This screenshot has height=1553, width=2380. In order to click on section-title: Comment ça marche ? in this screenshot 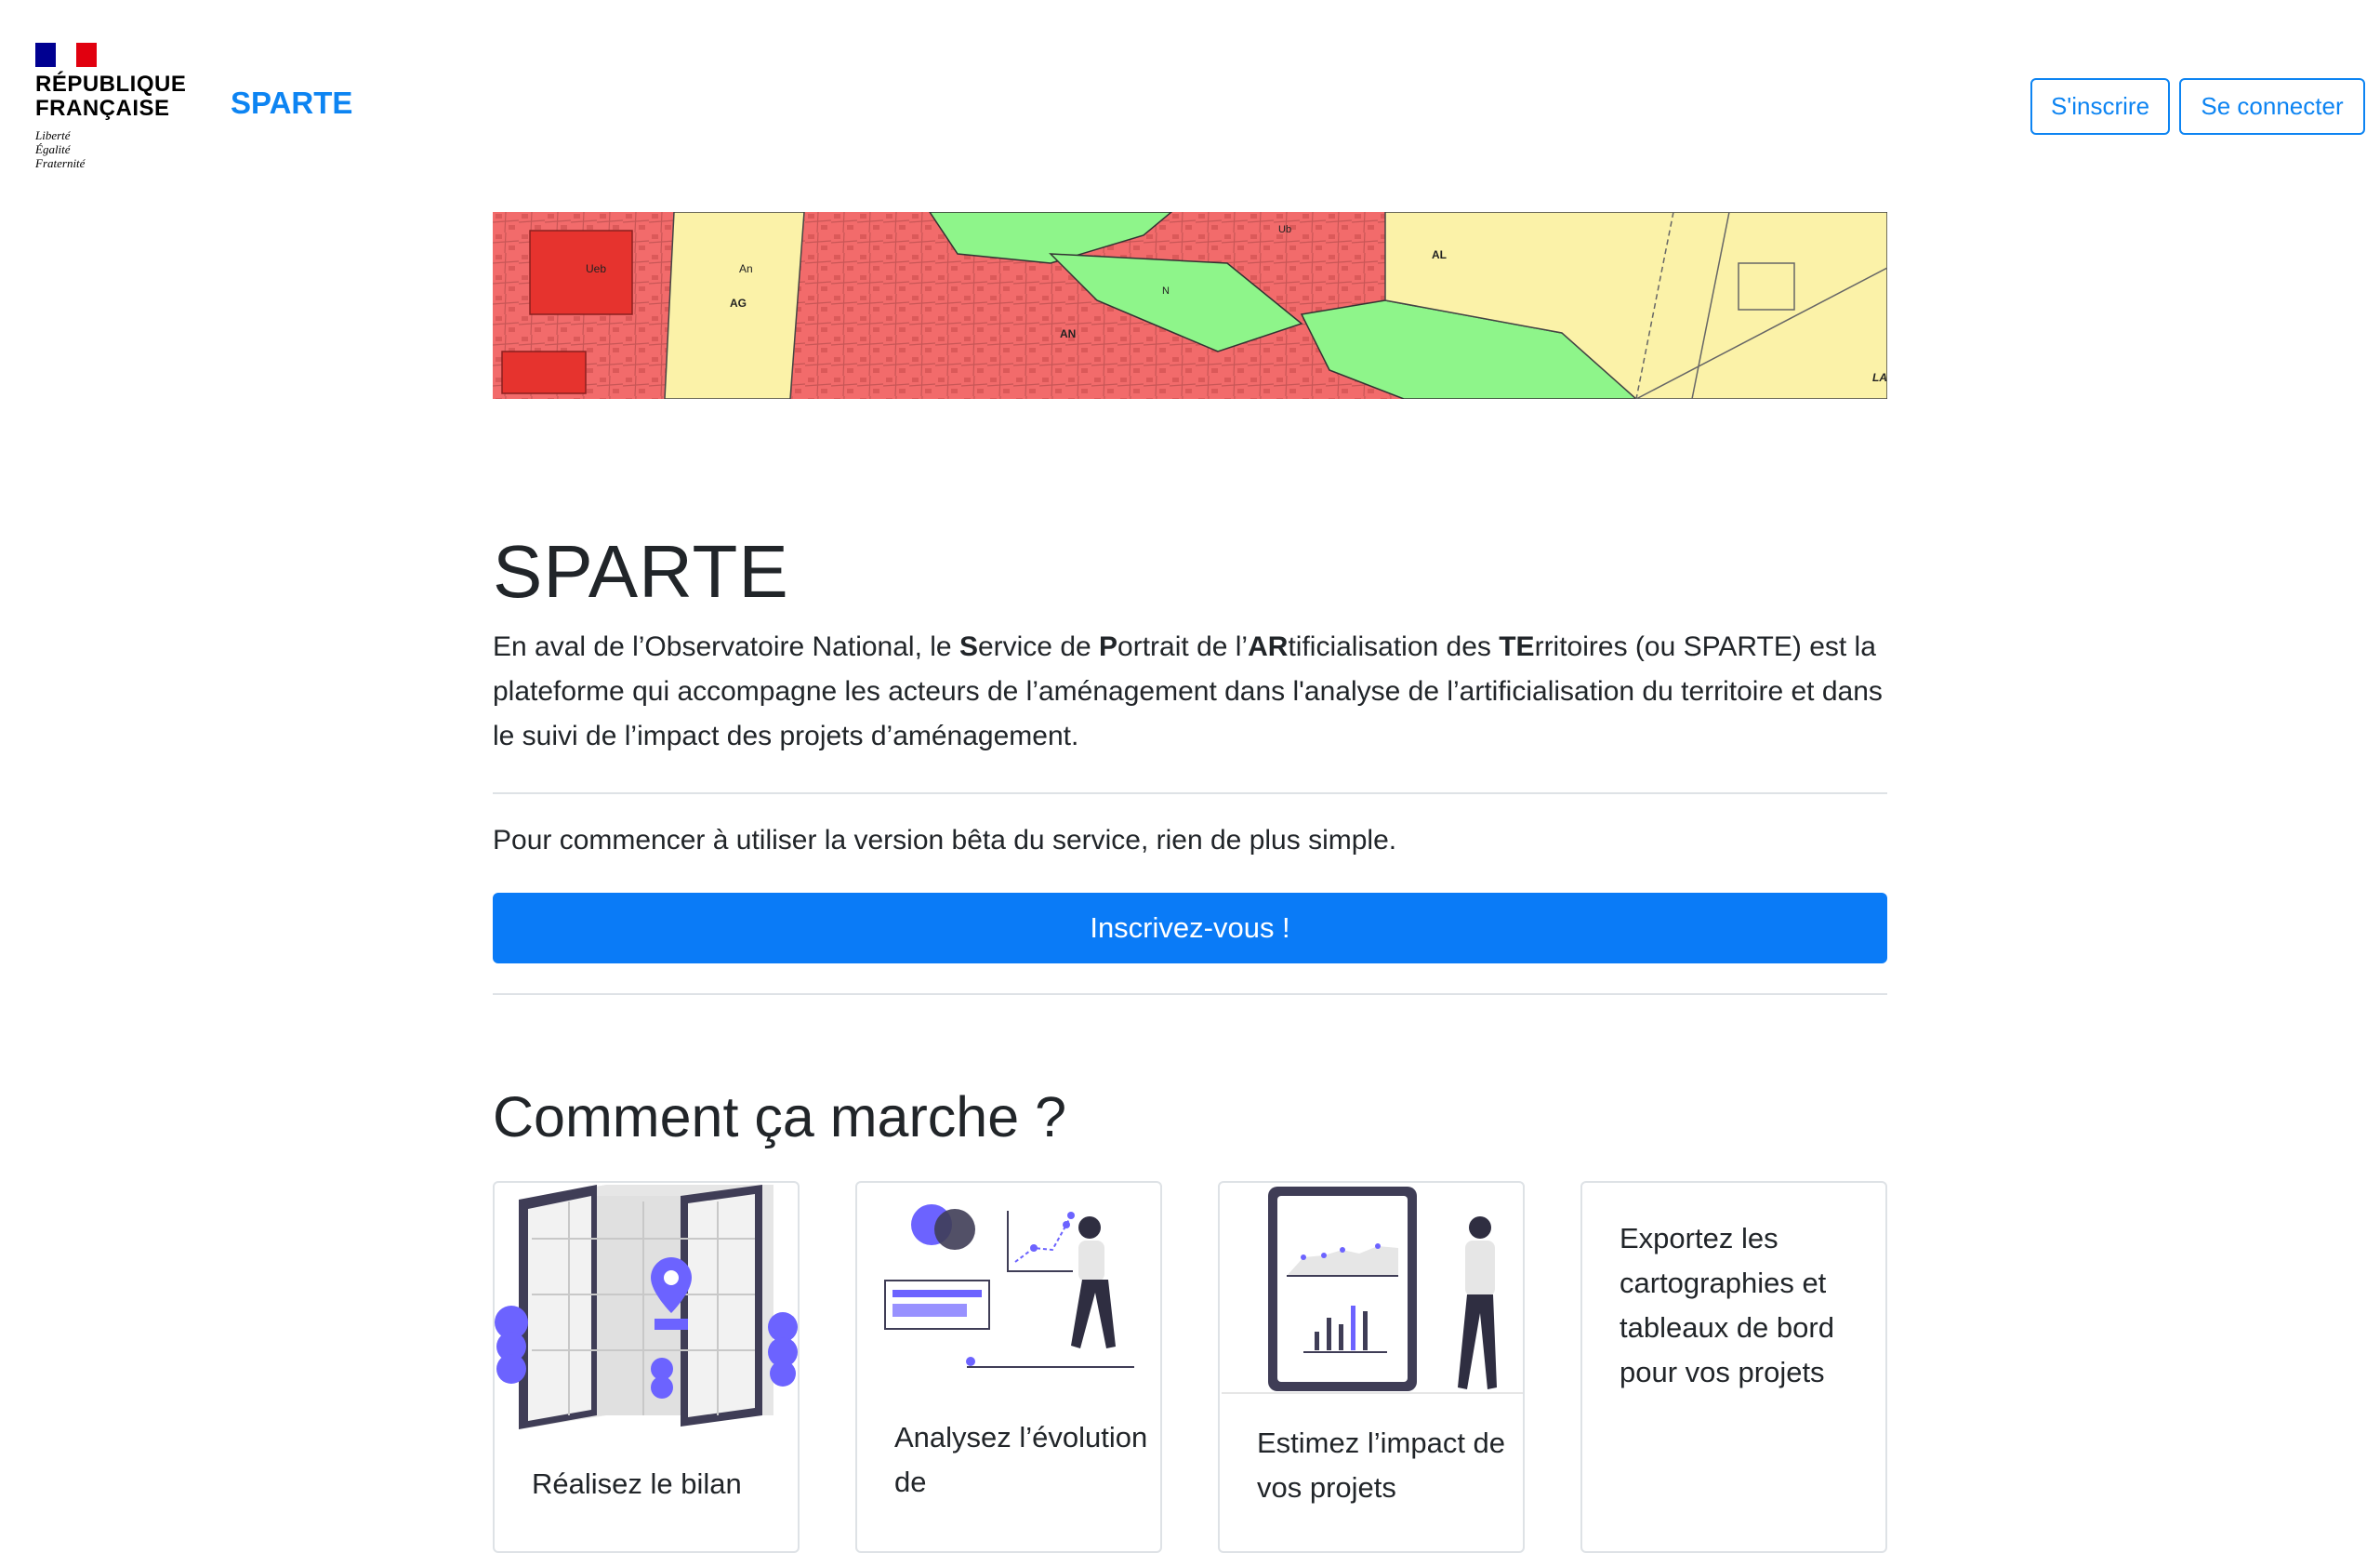, I will do `click(779, 1116)`.